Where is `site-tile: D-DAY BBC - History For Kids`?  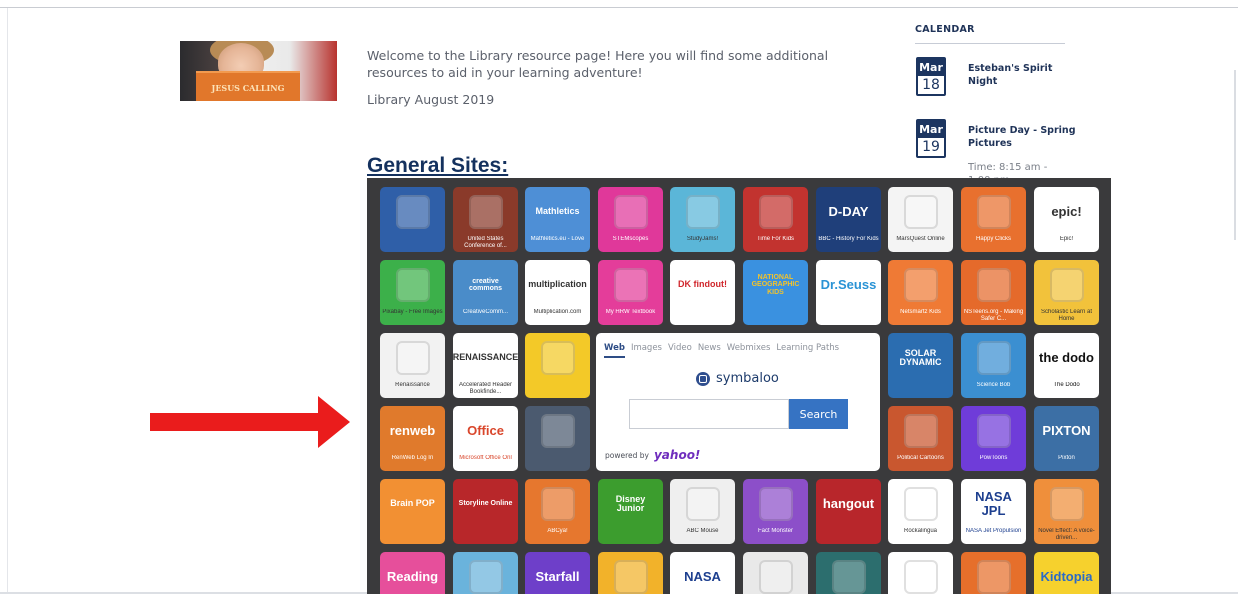 site-tile: D-DAY BBC - History For Kids is located at coordinates (848, 219).